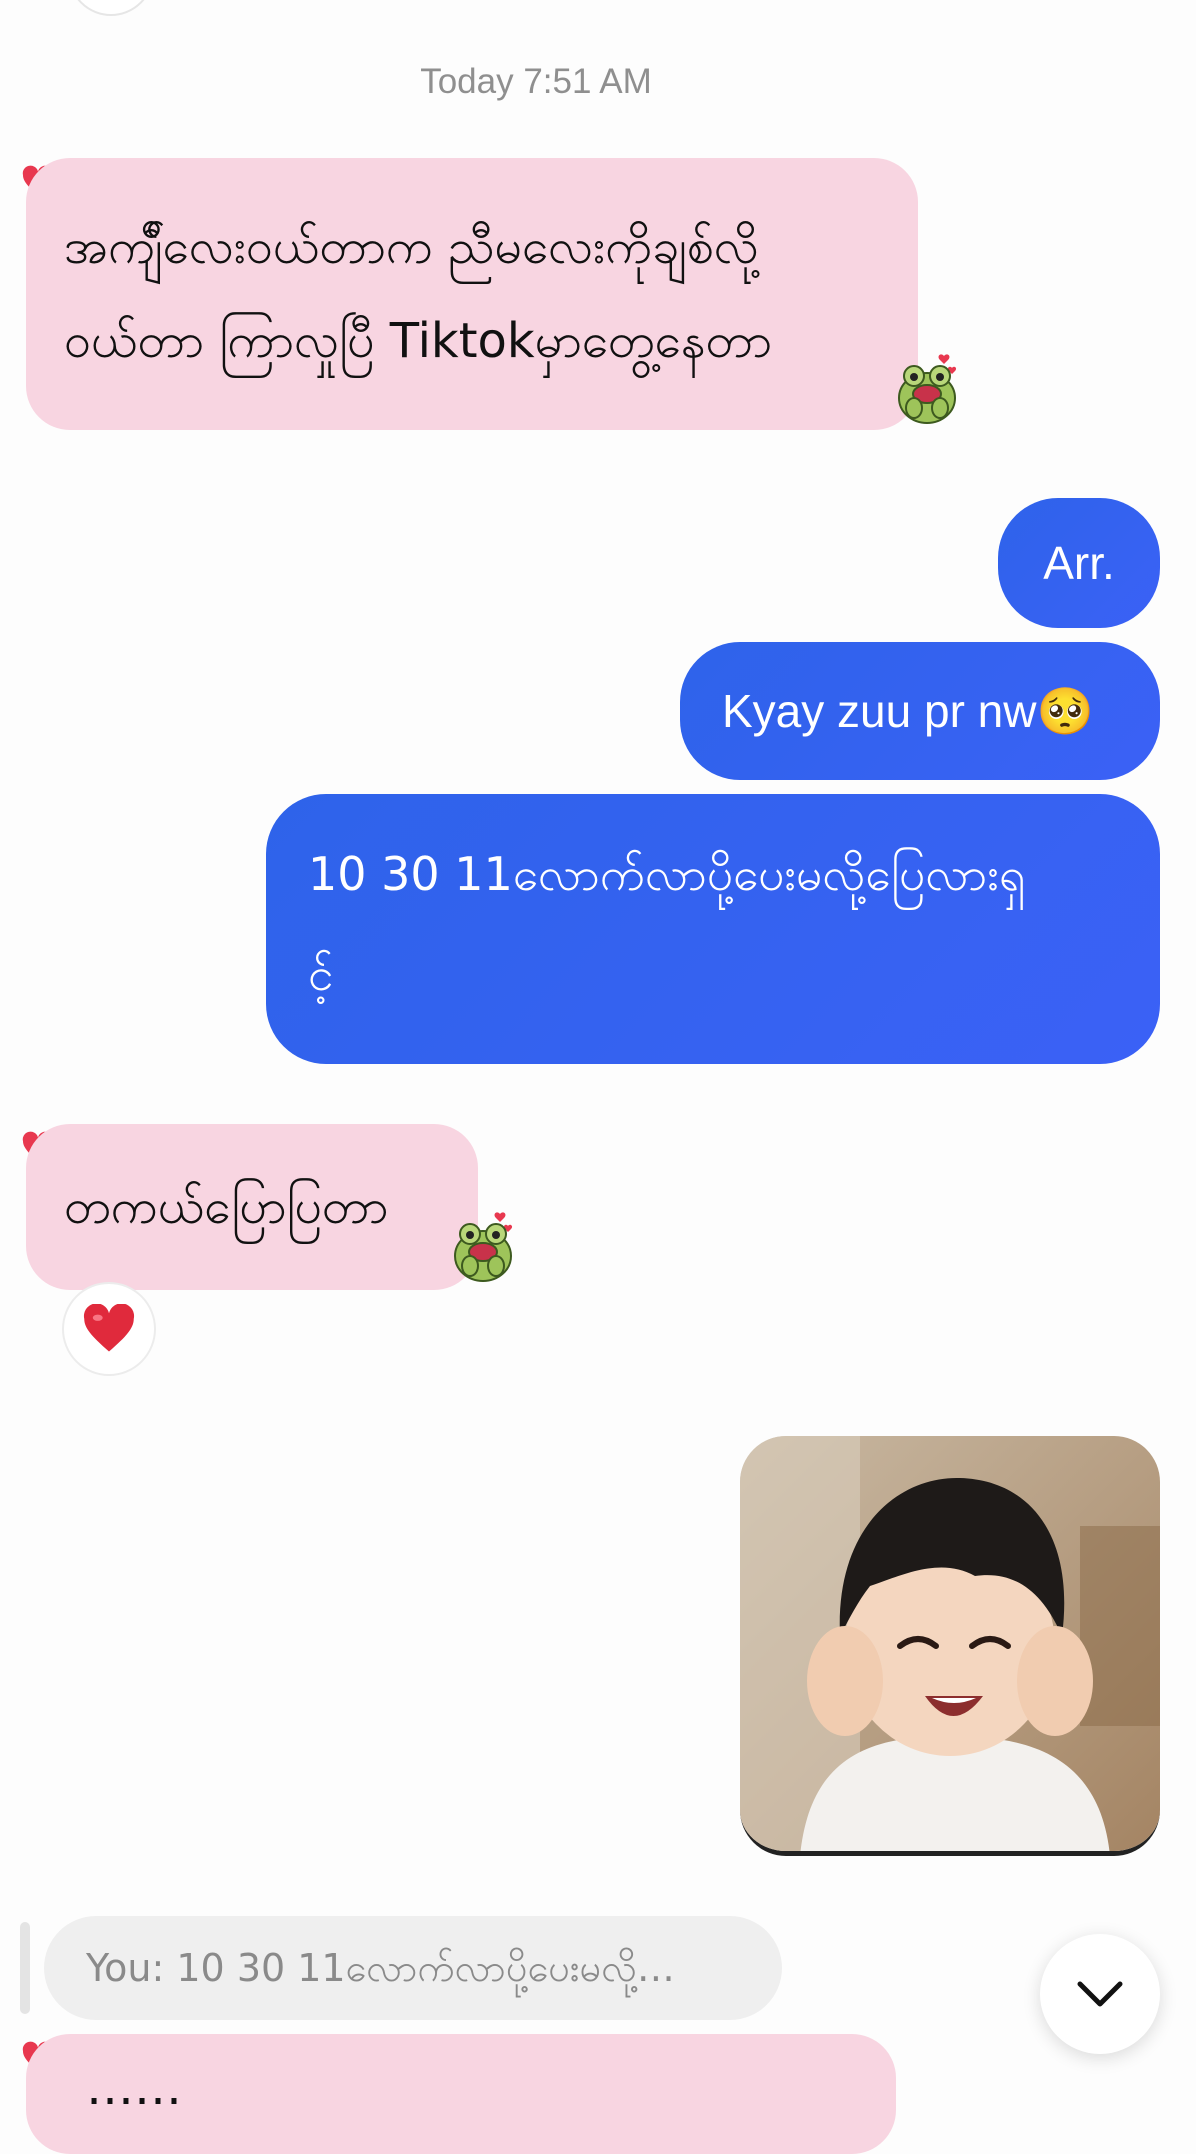 The width and height of the screenshot is (1196, 2154). I want to click on outgoing-message-bubble: Arr., so click(1079, 563).